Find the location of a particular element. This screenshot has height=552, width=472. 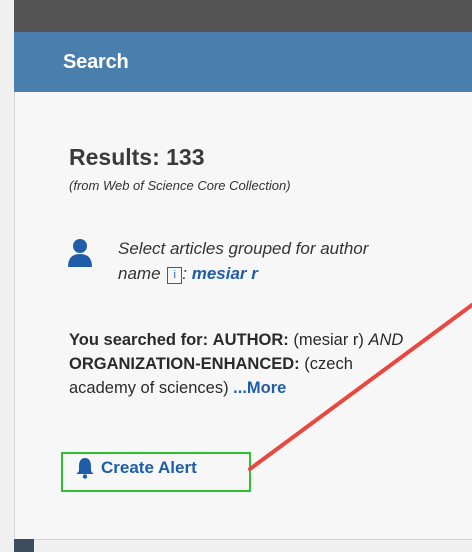

search-header: Search is located at coordinates (243, 62).